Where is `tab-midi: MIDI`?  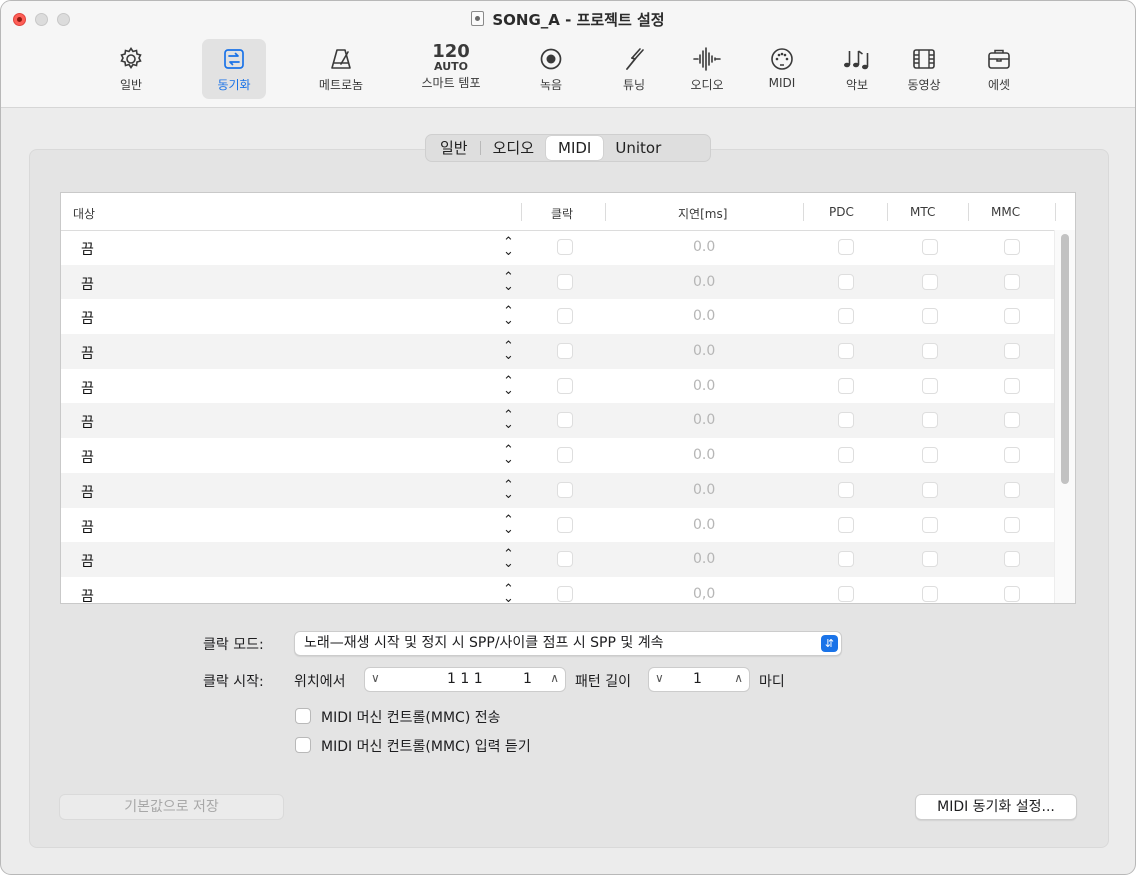
tab-midi: MIDI is located at coordinates (575, 148).